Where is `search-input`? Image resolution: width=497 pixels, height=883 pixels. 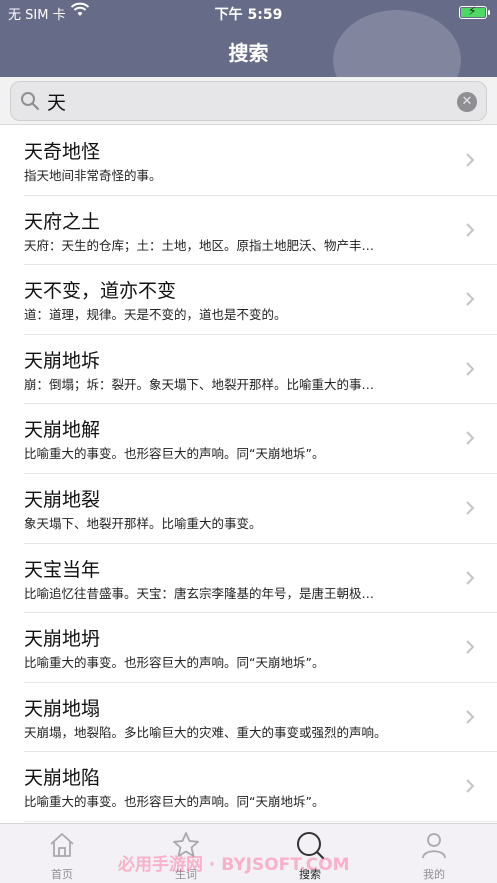 search-input is located at coordinates (247, 101).